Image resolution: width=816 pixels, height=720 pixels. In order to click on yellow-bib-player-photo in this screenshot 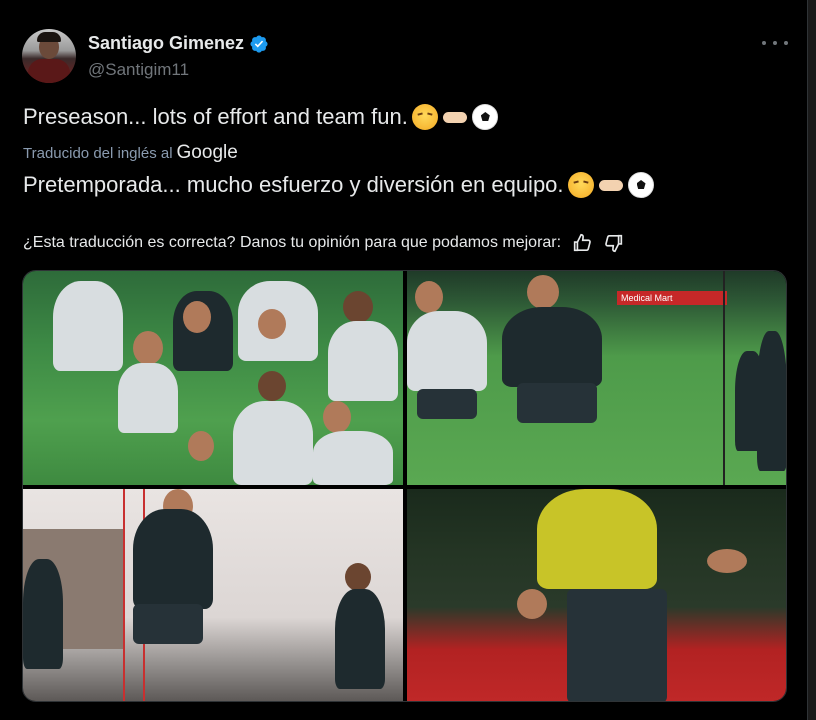, I will do `click(596, 595)`.